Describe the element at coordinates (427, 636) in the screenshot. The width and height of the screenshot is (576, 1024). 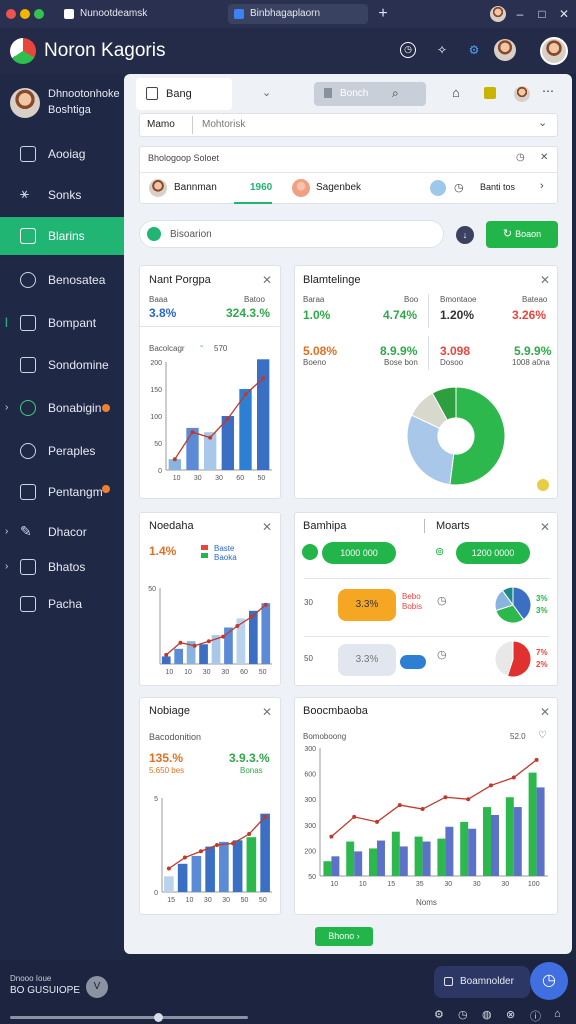
I see `divider` at that location.